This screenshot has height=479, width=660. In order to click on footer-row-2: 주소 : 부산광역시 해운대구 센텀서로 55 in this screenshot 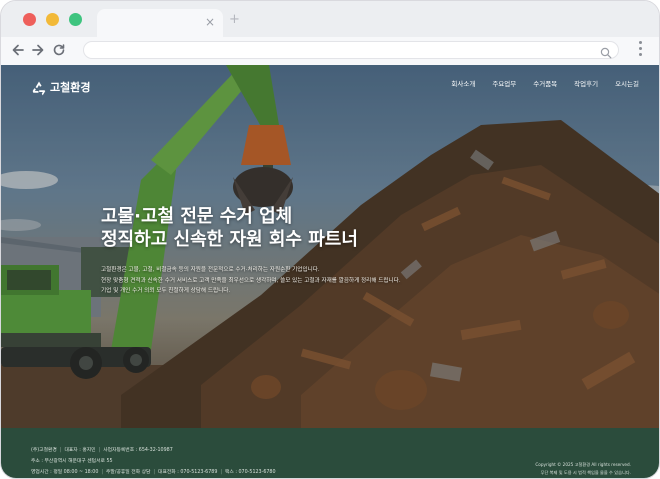, I will do `click(153, 461)`.